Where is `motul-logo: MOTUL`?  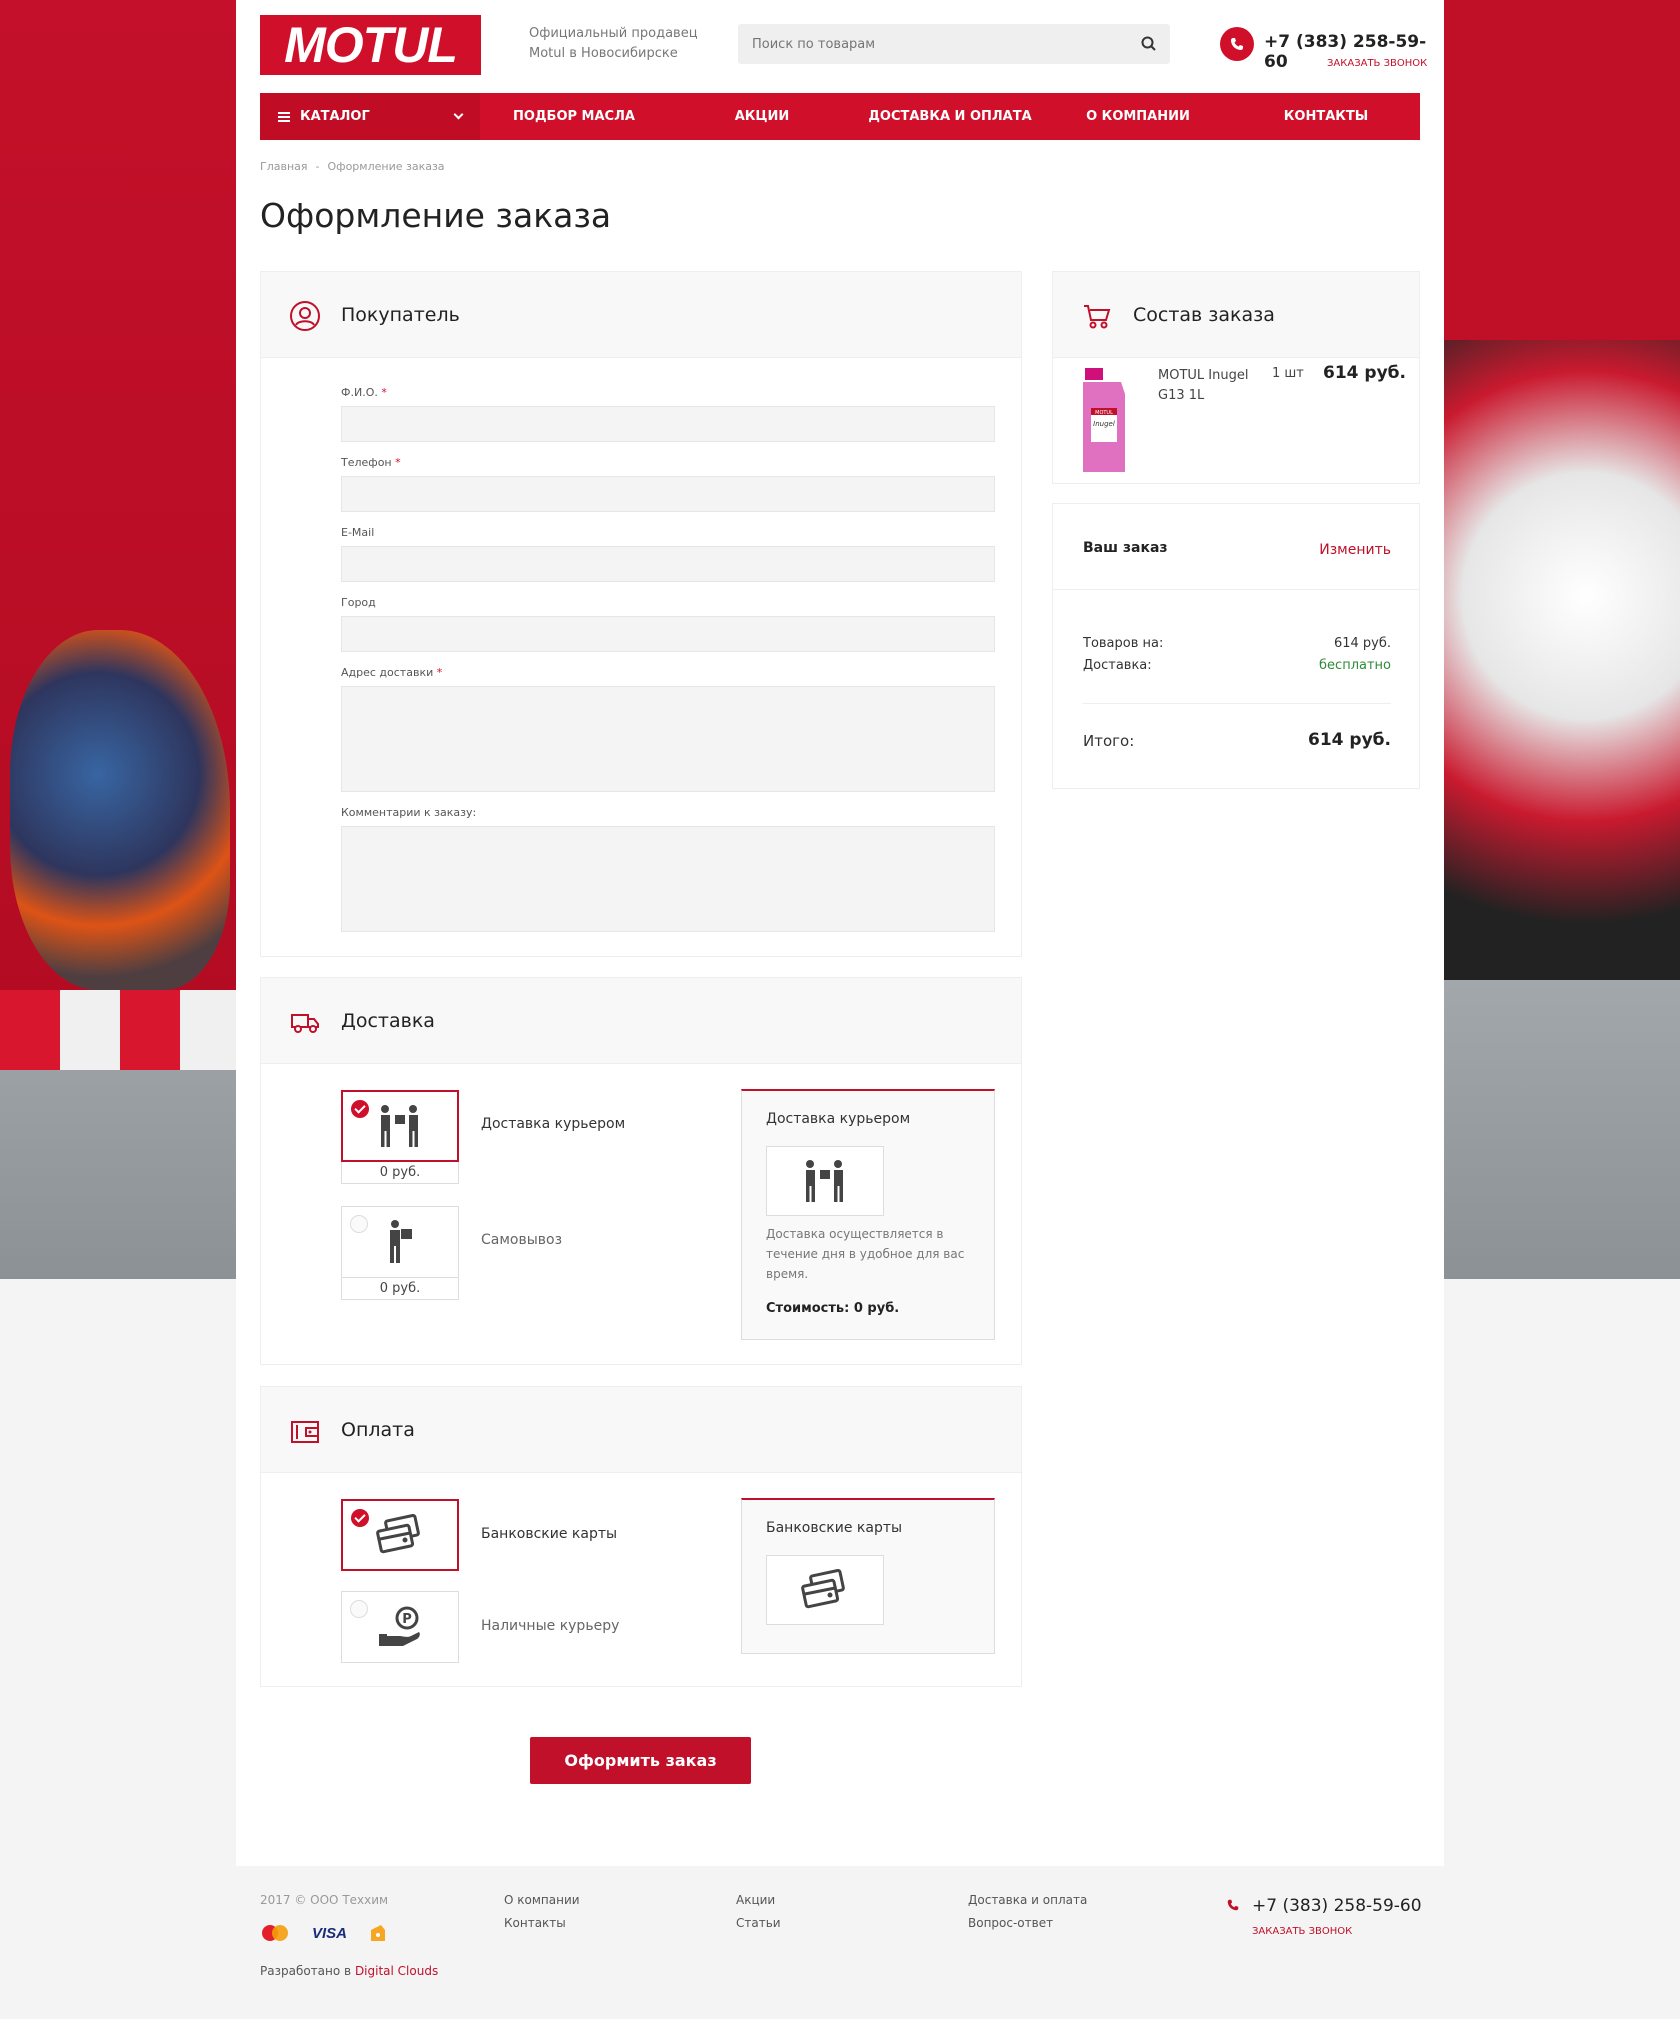
motul-logo: MOTUL is located at coordinates (370, 45).